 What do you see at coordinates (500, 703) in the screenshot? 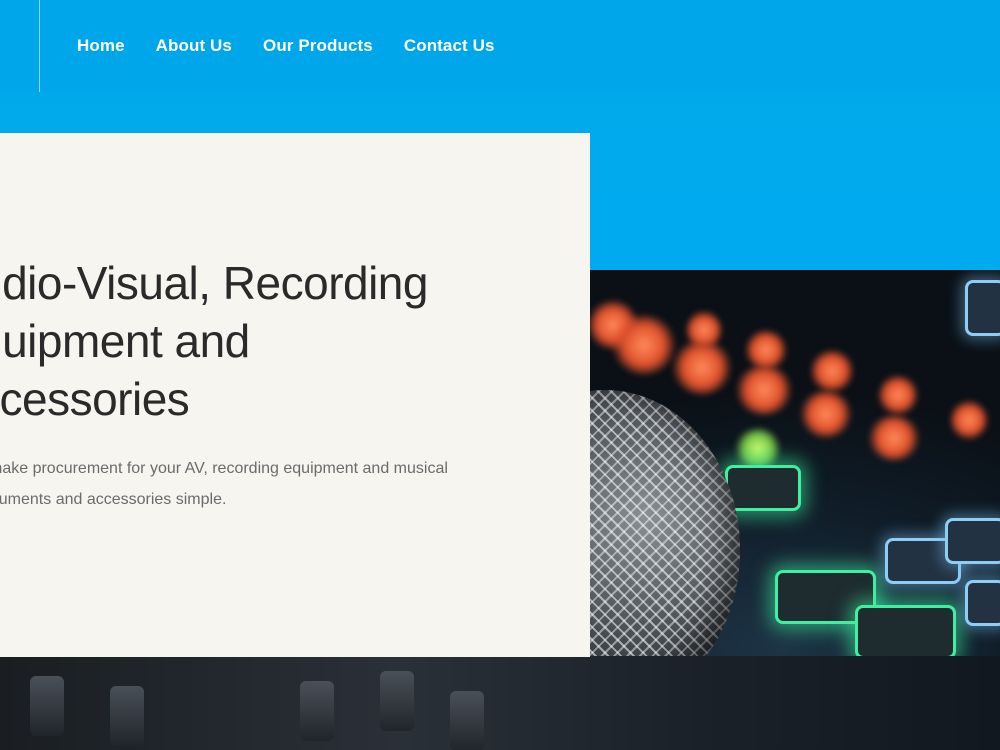
I see `mixer-bottom-strip` at bounding box center [500, 703].